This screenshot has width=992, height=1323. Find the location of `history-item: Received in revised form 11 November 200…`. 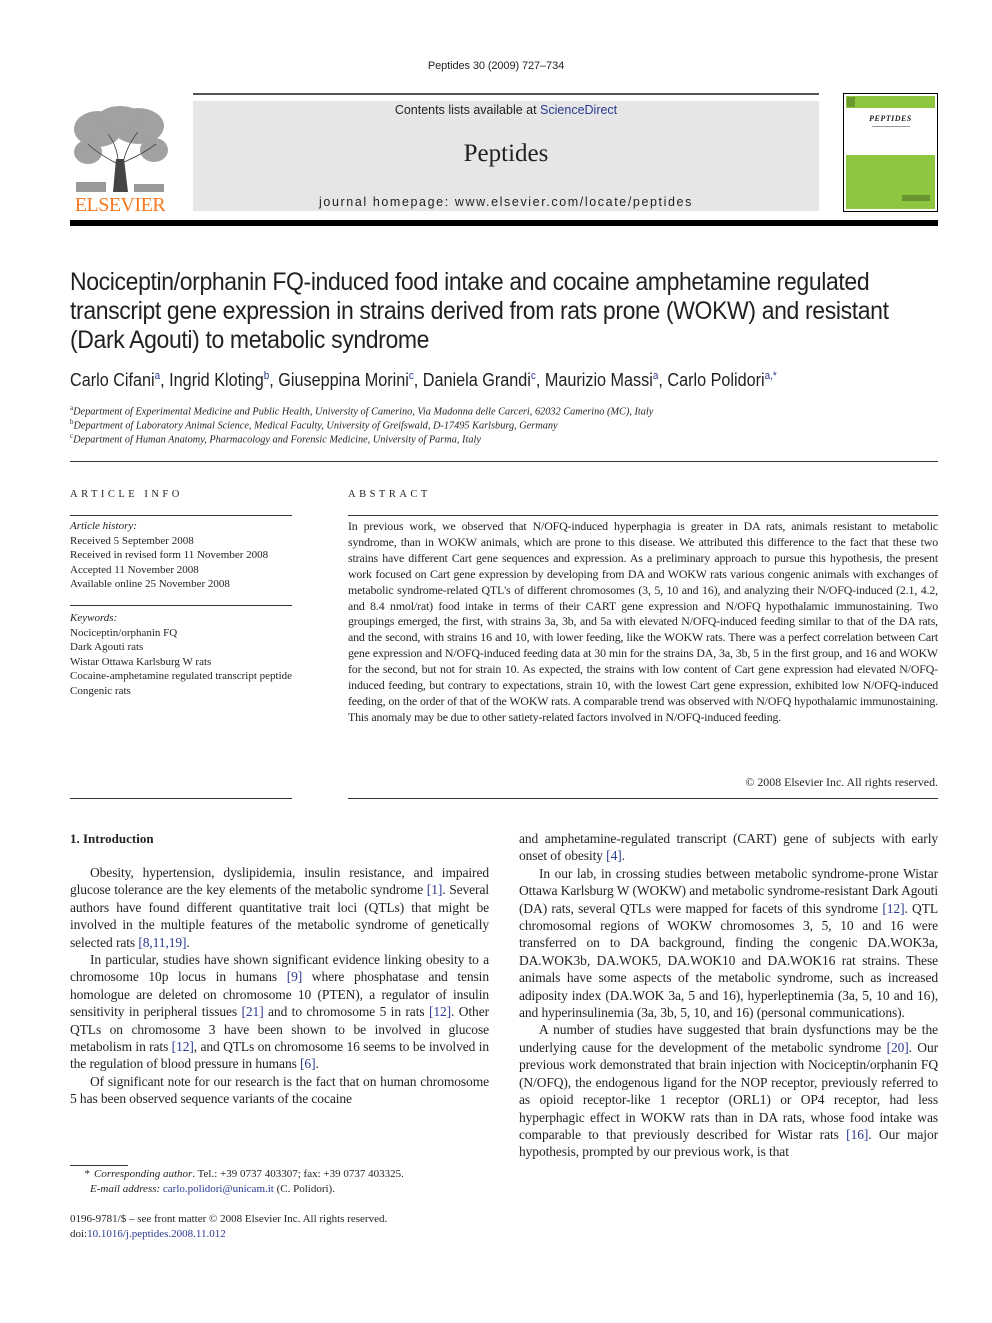

history-item: Received in revised form 11 November 200… is located at coordinates (169, 555).